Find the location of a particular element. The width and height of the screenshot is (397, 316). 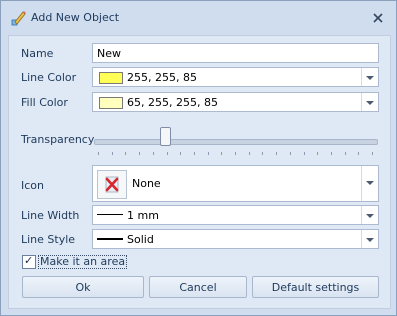

name-label: Name is located at coordinates (37, 53).